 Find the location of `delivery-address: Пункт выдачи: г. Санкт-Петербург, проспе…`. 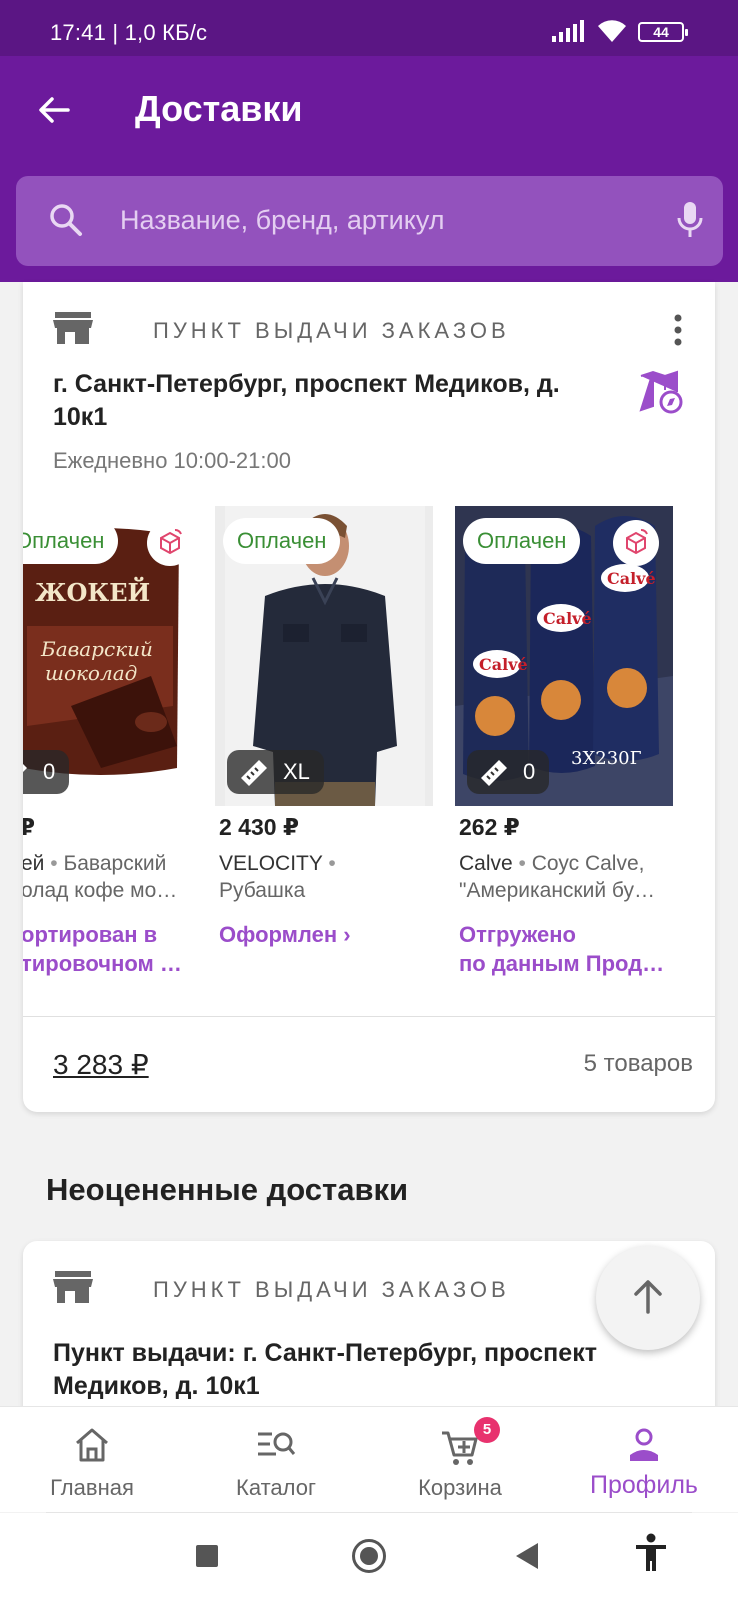

delivery-address: Пункт выдачи: г. Санкт-Петербург, проспе… is located at coordinates (325, 1369).